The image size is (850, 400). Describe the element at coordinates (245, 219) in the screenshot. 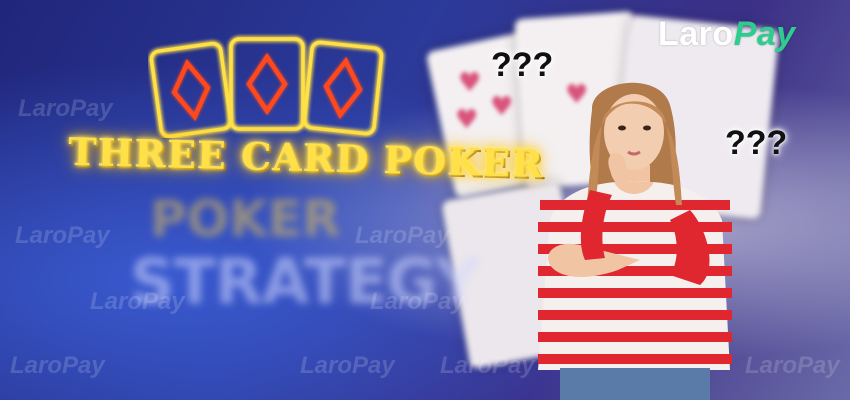

I see `background-poker-text: POKER` at that location.